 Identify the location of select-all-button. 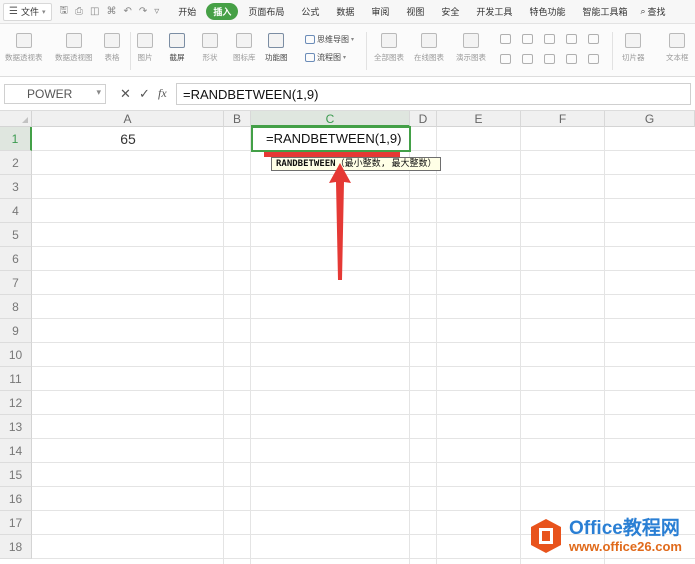
(16, 119).